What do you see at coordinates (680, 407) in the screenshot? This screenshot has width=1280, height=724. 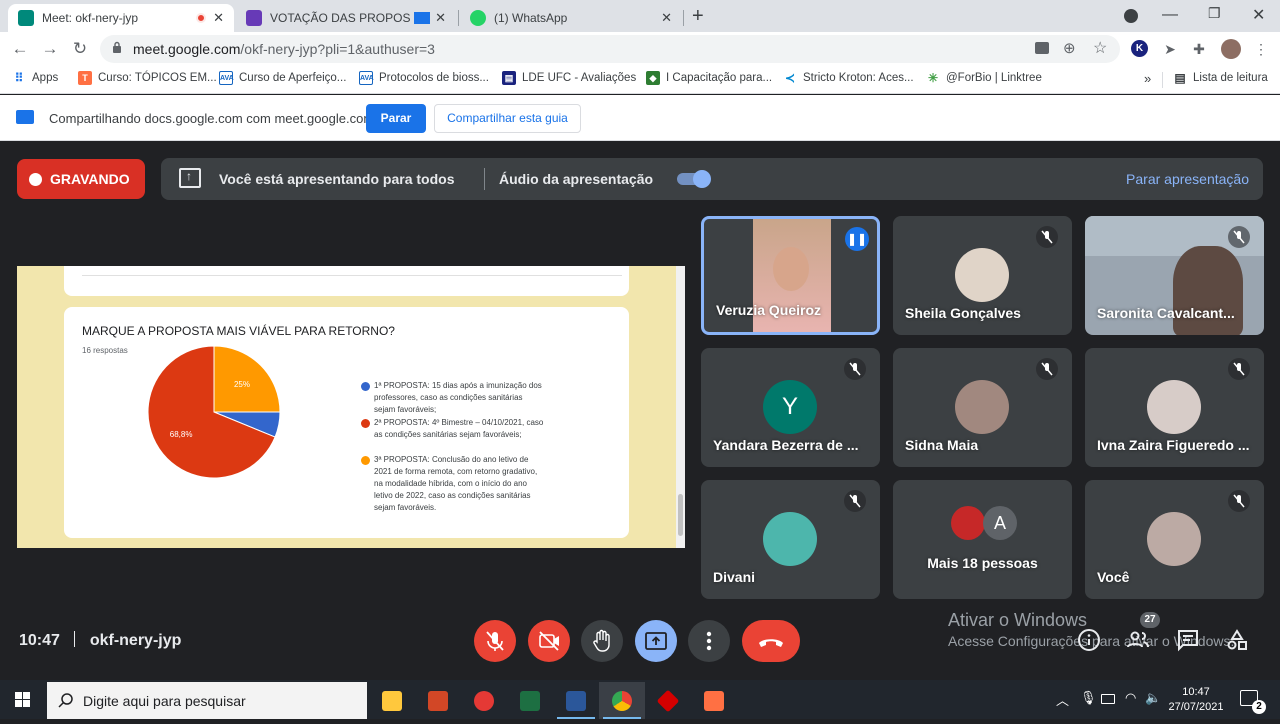 I see `scrollbar` at bounding box center [680, 407].